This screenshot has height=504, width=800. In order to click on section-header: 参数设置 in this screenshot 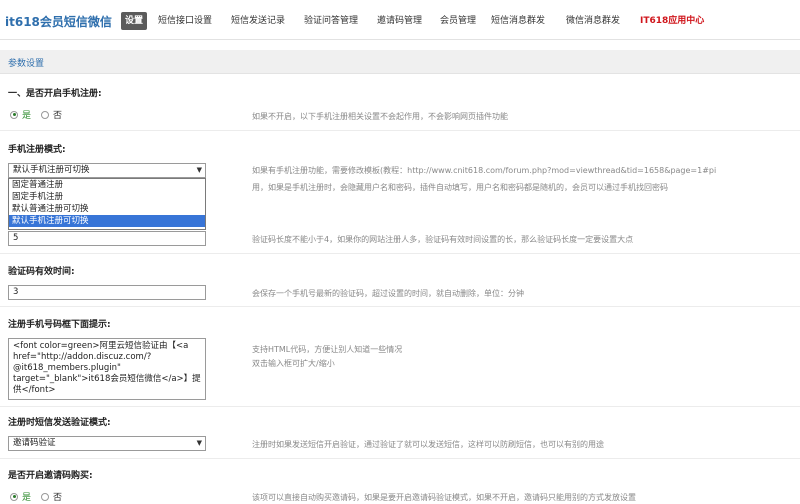, I will do `click(400, 62)`.